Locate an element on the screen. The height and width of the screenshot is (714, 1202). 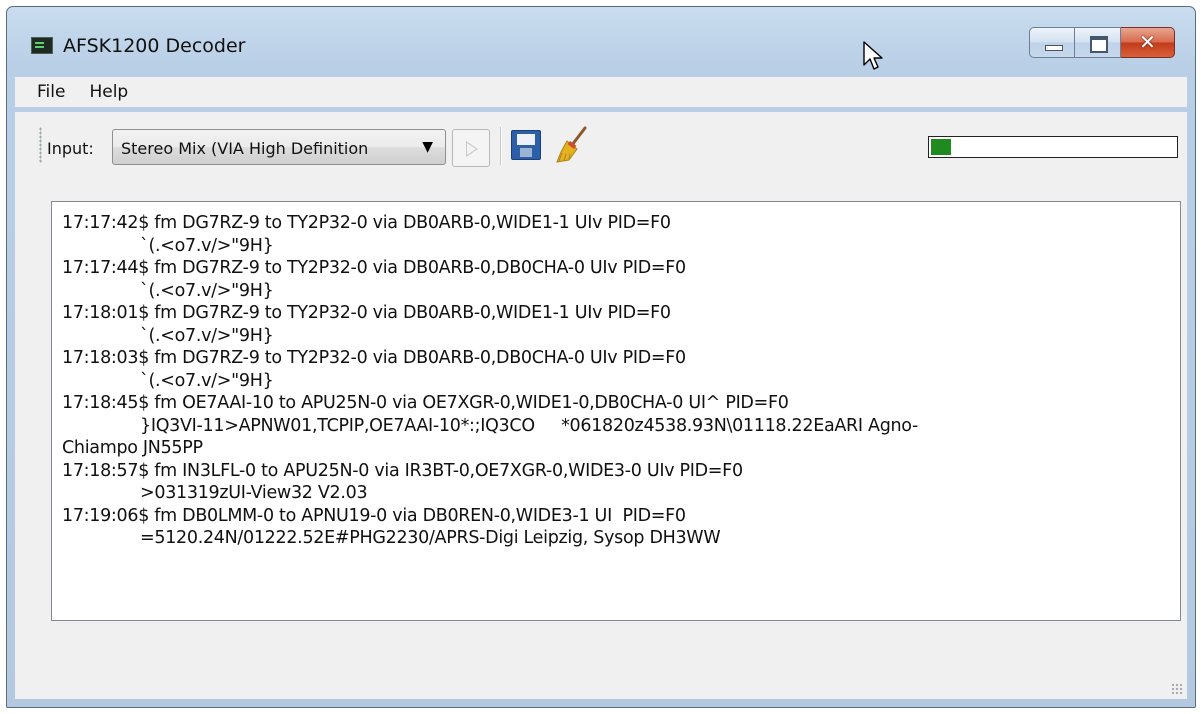
play-button is located at coordinates (471, 148).